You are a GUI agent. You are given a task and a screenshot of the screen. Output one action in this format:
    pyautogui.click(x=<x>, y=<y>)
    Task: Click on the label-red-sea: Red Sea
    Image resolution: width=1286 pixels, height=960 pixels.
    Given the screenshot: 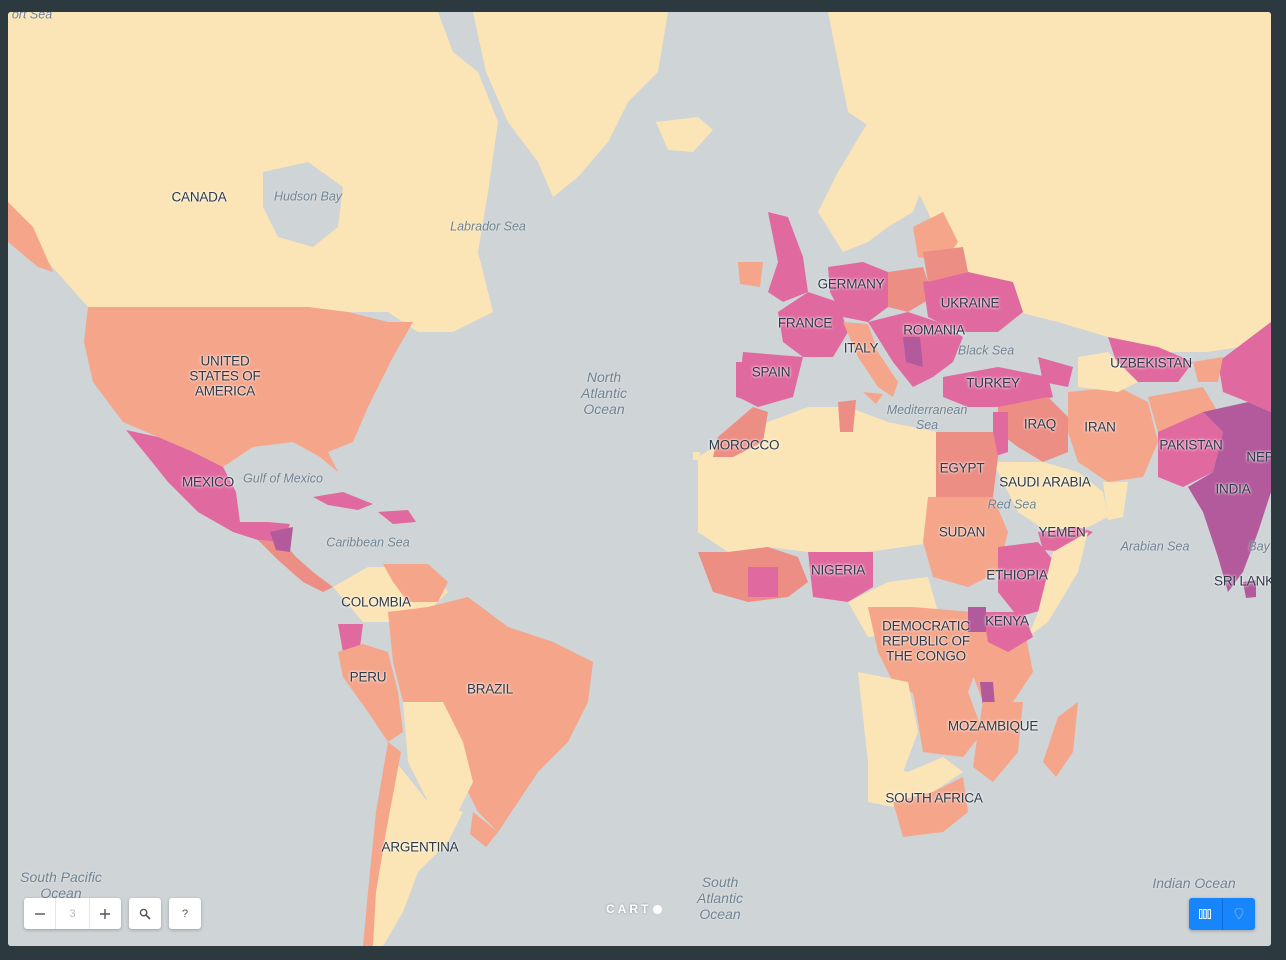 What is the action you would take?
    pyautogui.click(x=1012, y=504)
    